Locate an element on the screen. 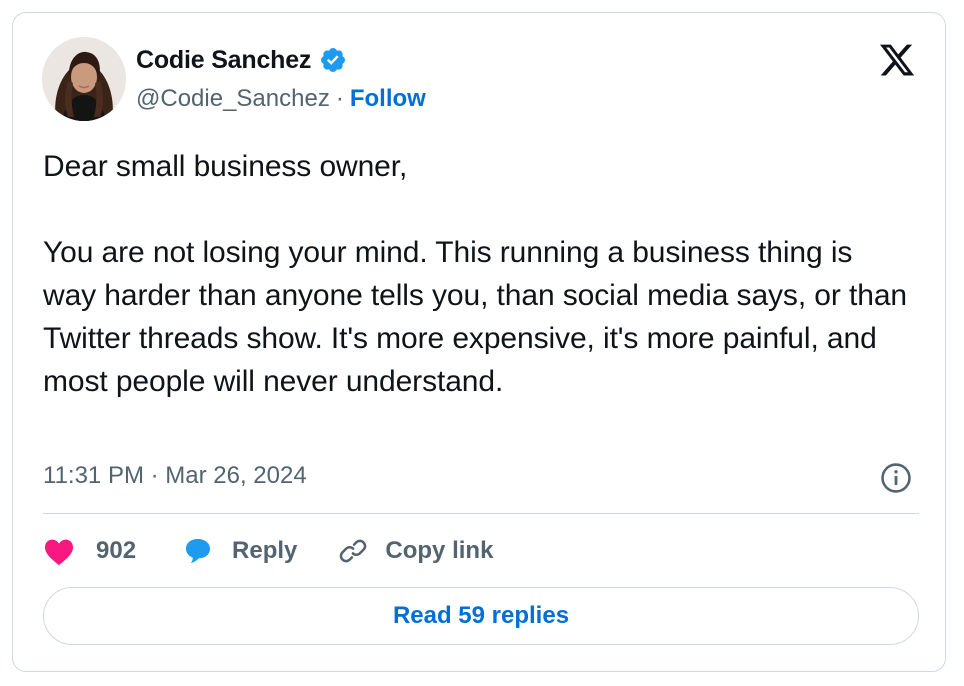  link-icon is located at coordinates (353, 551).